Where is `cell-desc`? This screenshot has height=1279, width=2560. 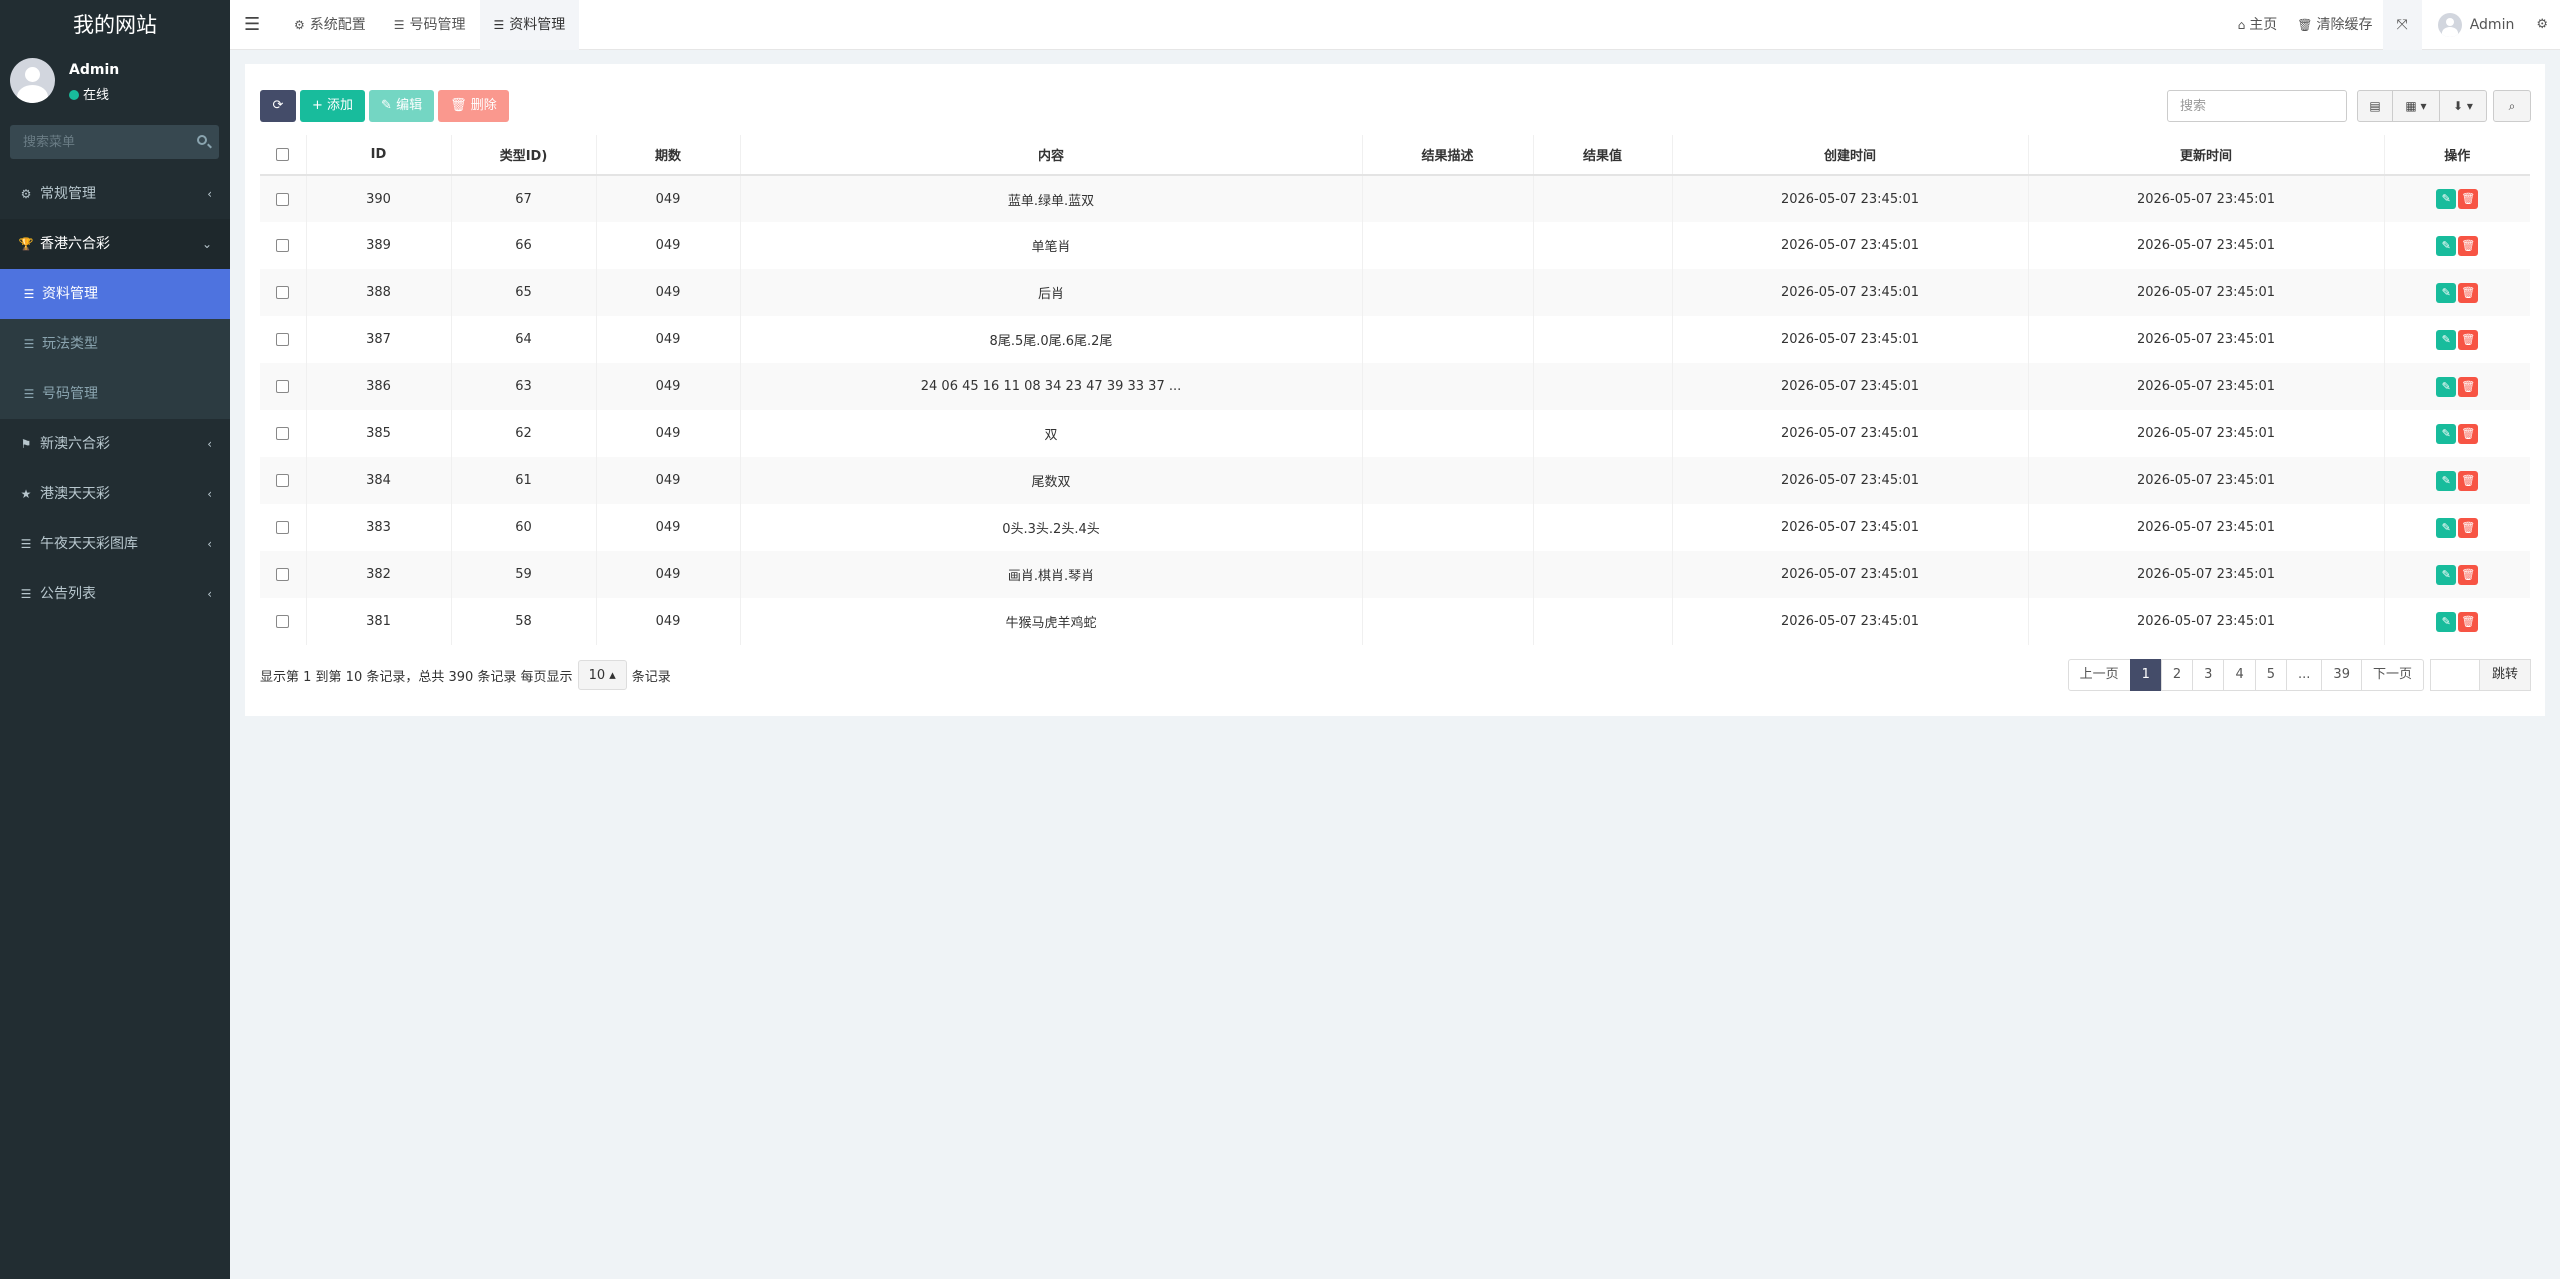 cell-desc is located at coordinates (1447, 198).